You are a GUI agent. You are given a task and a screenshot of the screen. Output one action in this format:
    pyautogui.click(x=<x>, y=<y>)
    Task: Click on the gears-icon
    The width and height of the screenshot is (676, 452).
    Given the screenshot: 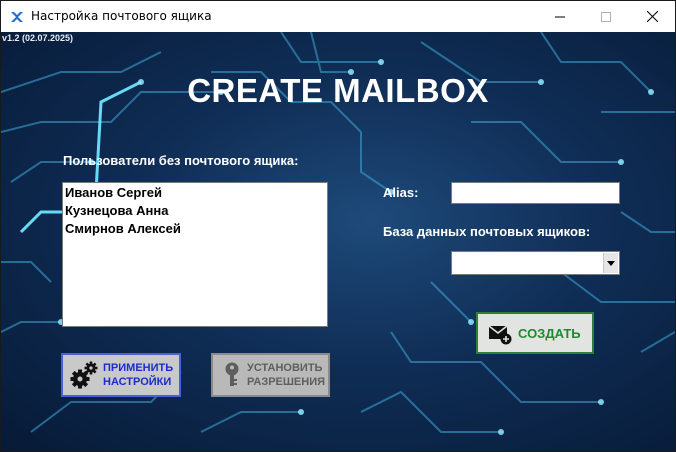 What is the action you would take?
    pyautogui.click(x=84, y=375)
    